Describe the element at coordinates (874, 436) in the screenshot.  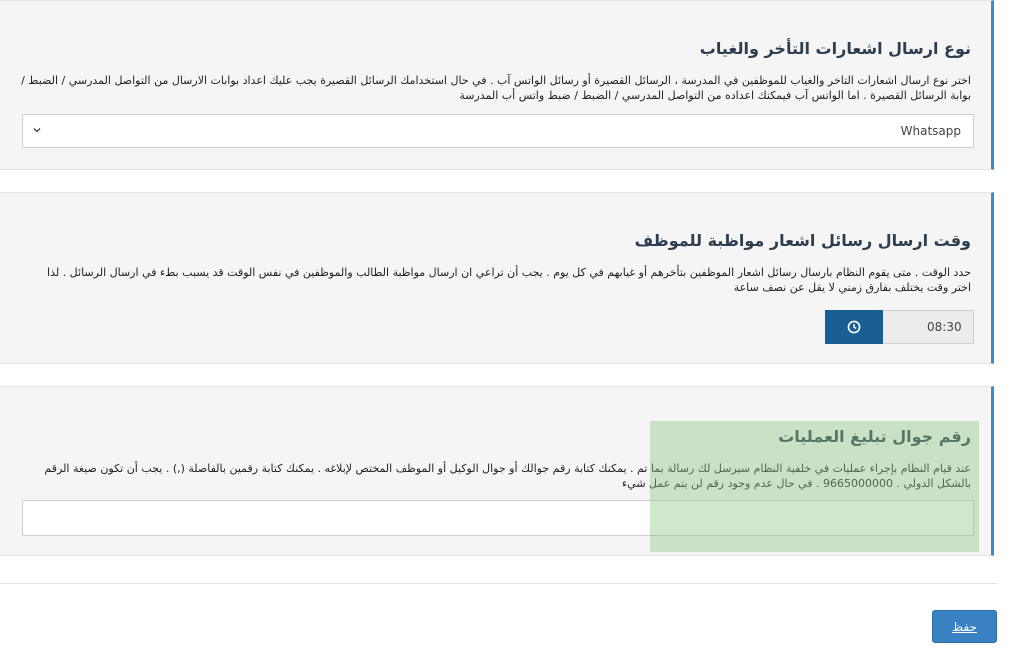
I see `operations-mobile-title: رقم جوال تبليغ العمليات` at that location.